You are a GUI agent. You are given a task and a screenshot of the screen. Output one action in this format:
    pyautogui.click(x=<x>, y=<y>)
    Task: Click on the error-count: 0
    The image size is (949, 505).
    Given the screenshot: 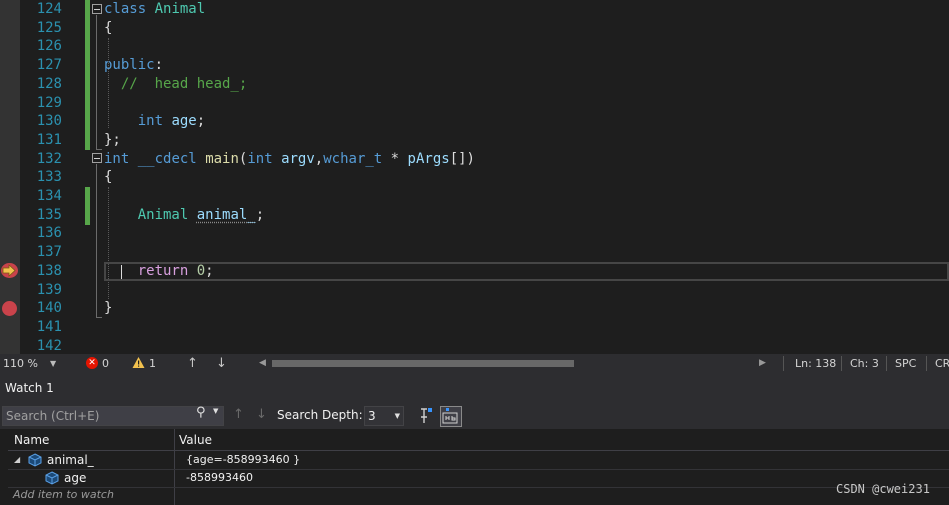 What is the action you would take?
    pyautogui.click(x=105, y=363)
    